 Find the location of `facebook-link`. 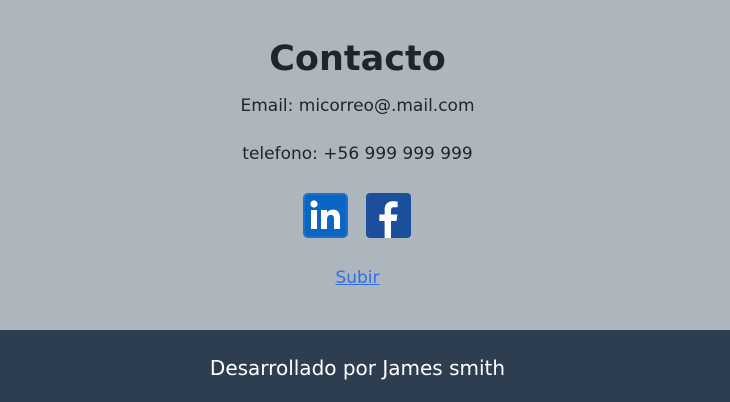

facebook-link is located at coordinates (388, 215).